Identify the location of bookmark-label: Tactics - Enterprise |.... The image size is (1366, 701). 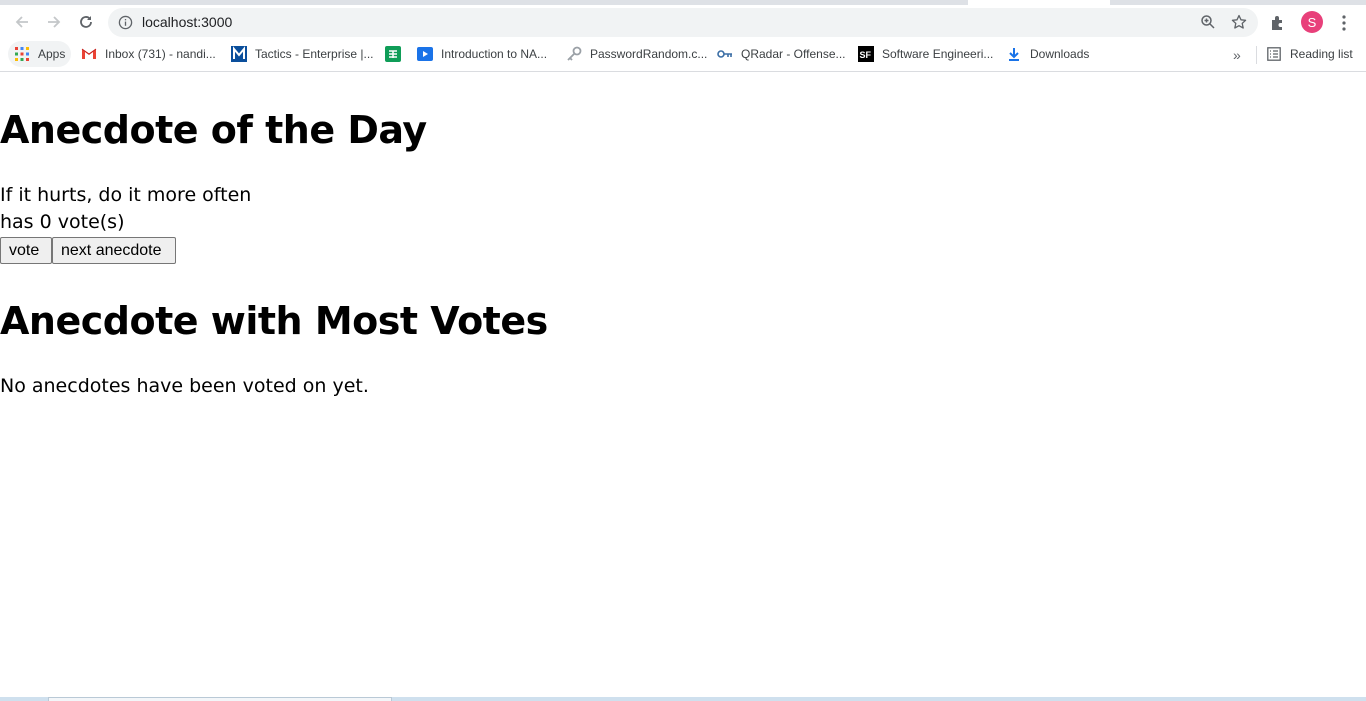
(314, 54).